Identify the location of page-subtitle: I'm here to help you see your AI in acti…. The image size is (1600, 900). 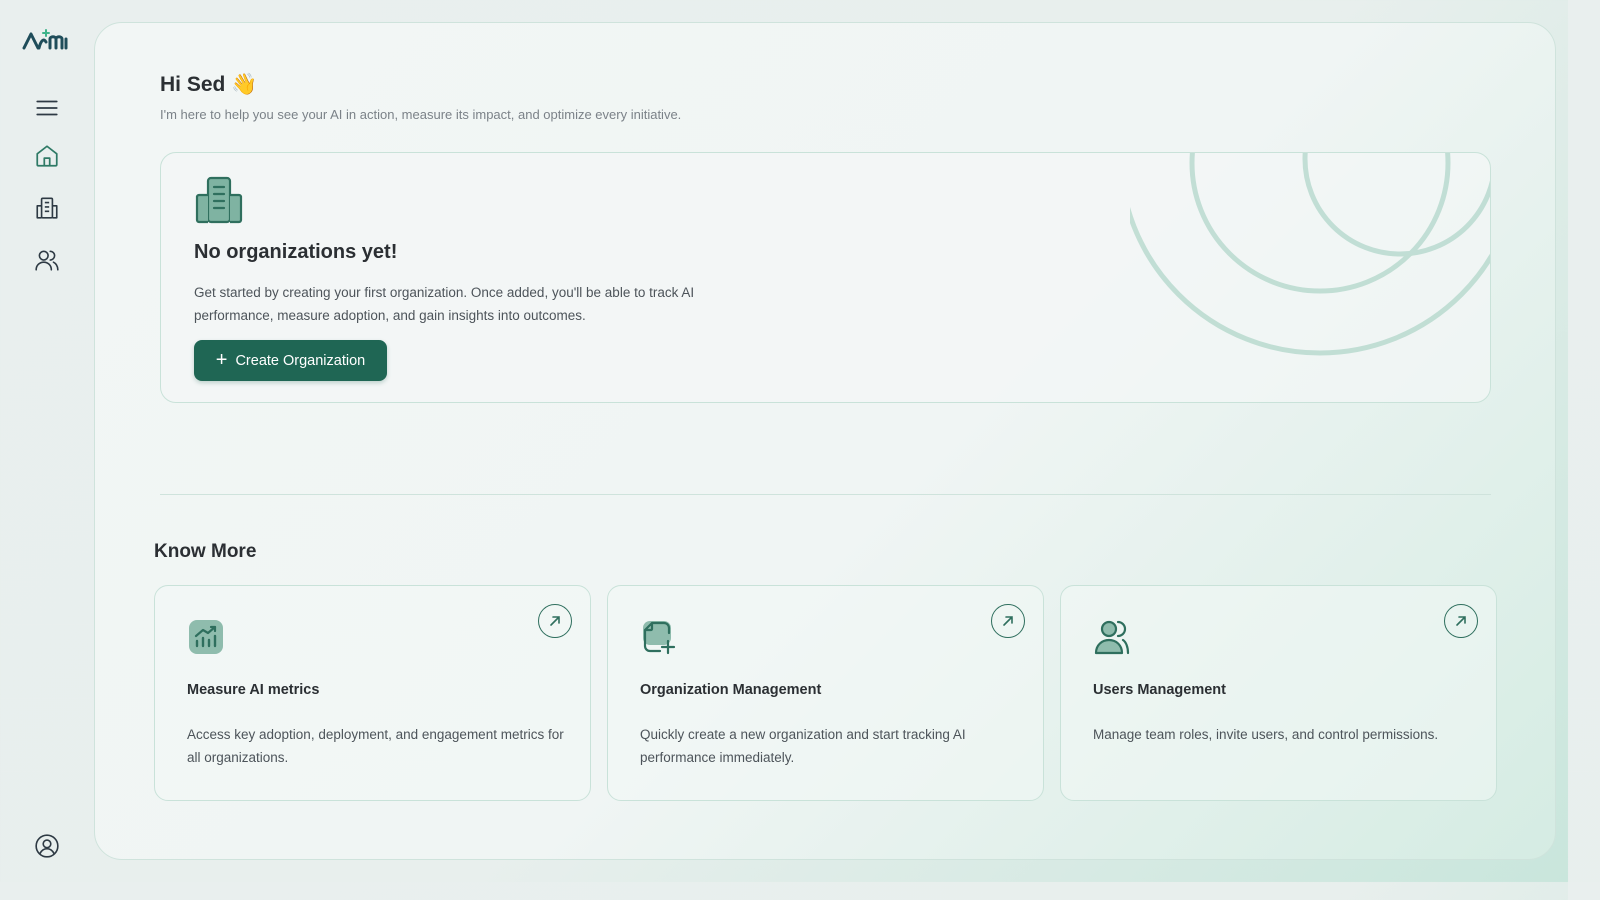
(421, 114).